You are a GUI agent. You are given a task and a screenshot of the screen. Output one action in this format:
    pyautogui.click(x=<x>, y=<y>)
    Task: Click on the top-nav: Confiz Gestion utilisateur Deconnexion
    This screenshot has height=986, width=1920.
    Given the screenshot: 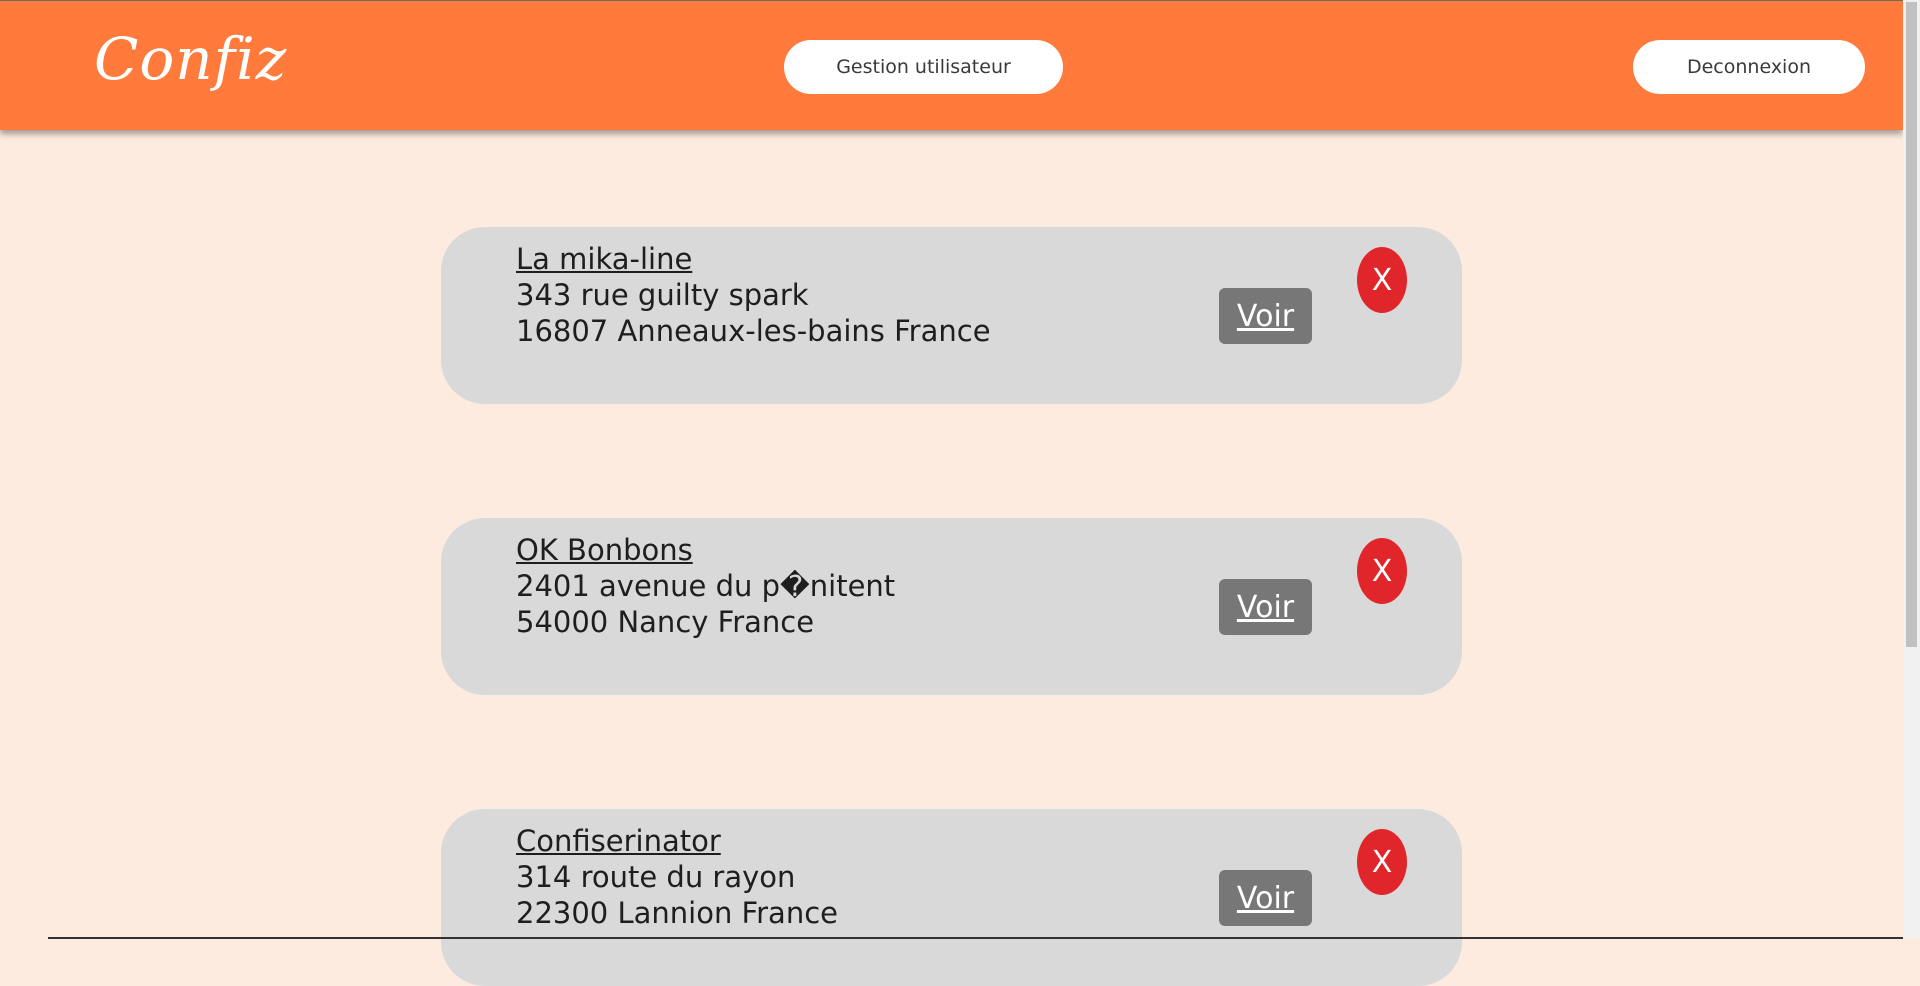 What is the action you would take?
    pyautogui.click(x=951, y=65)
    